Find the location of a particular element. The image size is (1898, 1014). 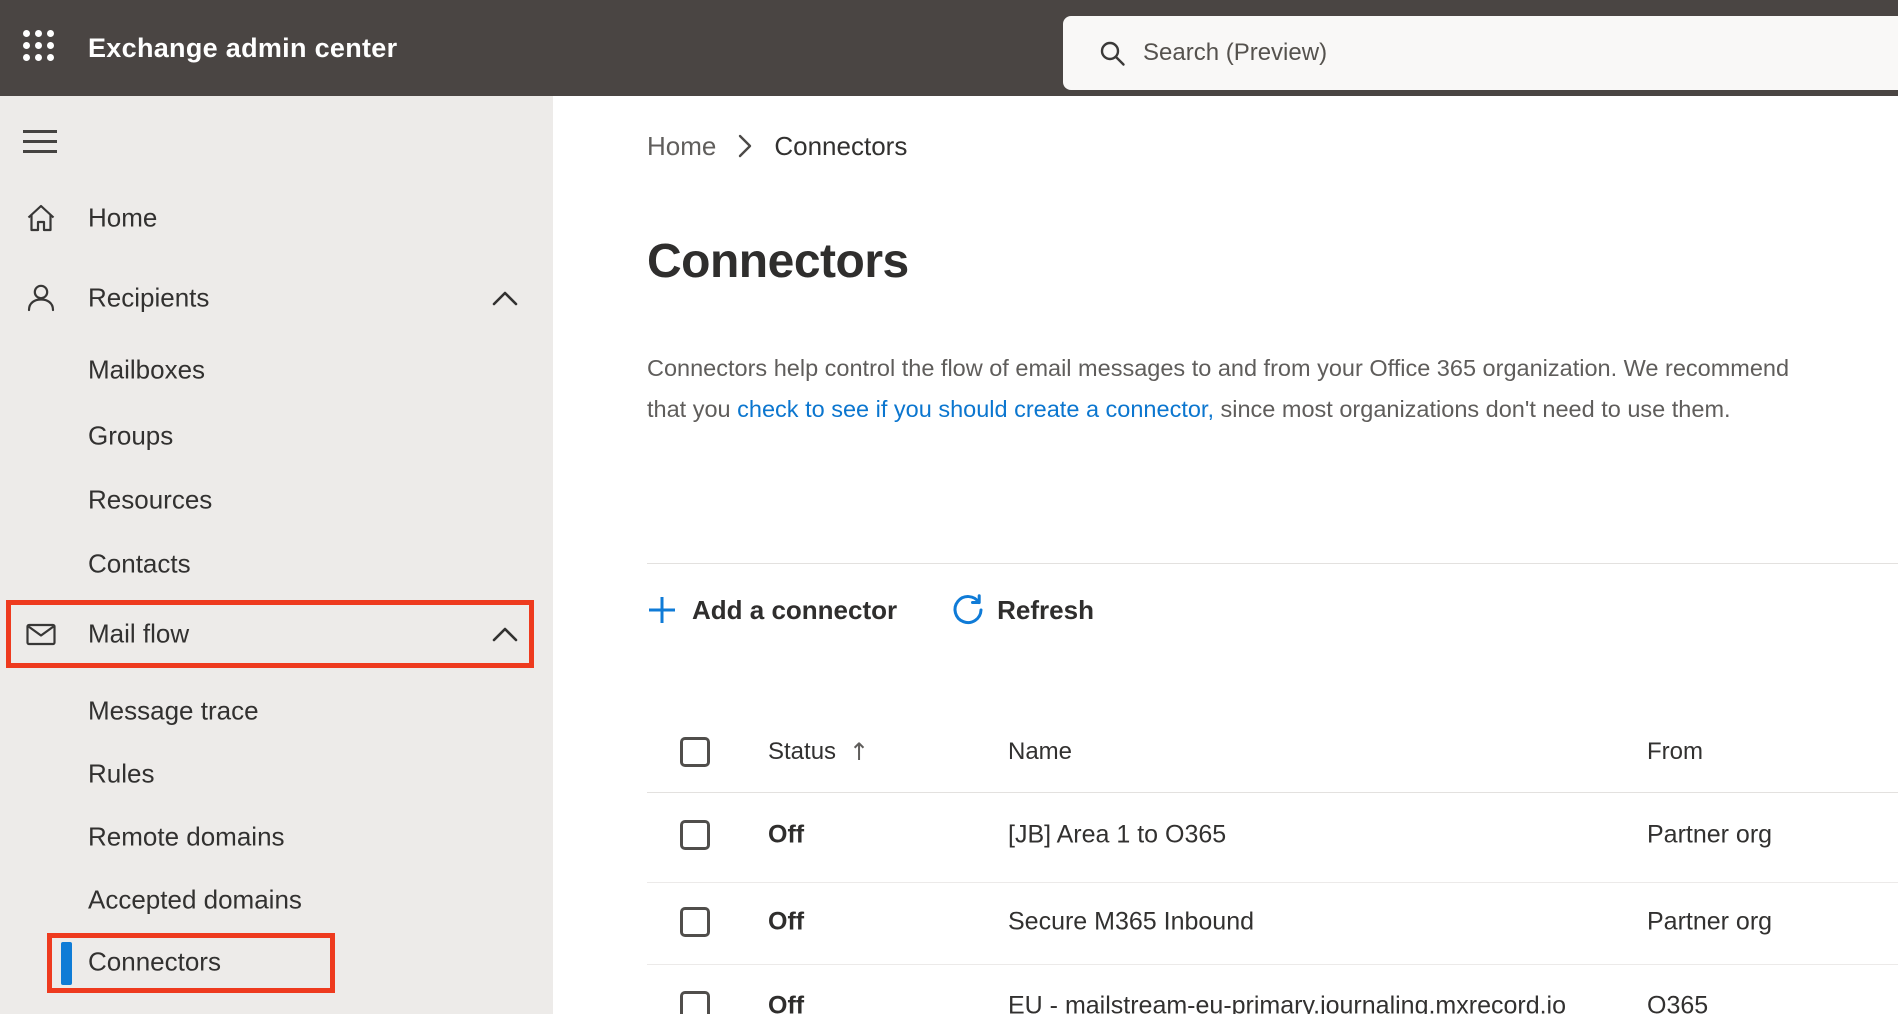

hamburger-menu-icon is located at coordinates (40, 141).